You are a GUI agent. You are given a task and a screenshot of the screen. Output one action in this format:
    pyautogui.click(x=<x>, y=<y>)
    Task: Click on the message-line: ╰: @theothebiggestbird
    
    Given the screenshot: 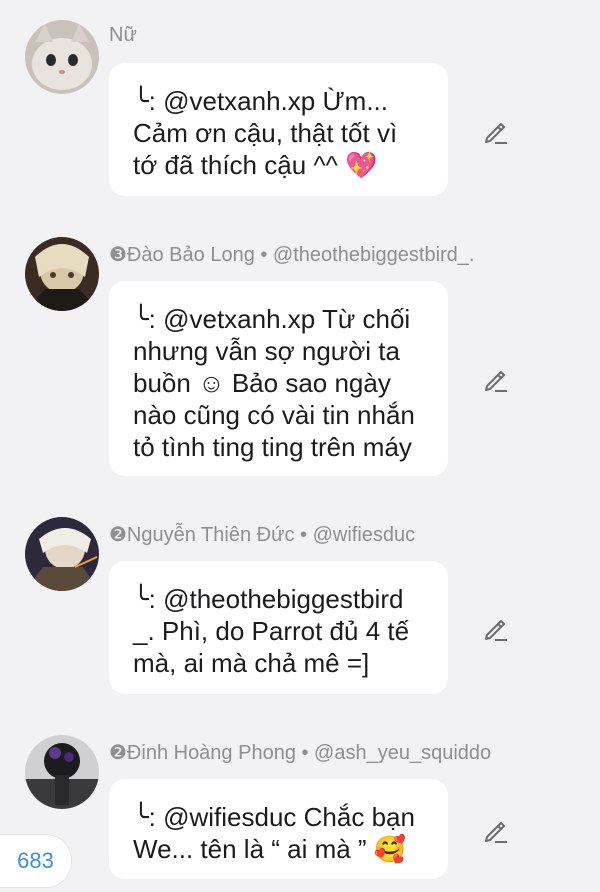 What is the action you would take?
    pyautogui.click(x=268, y=599)
    